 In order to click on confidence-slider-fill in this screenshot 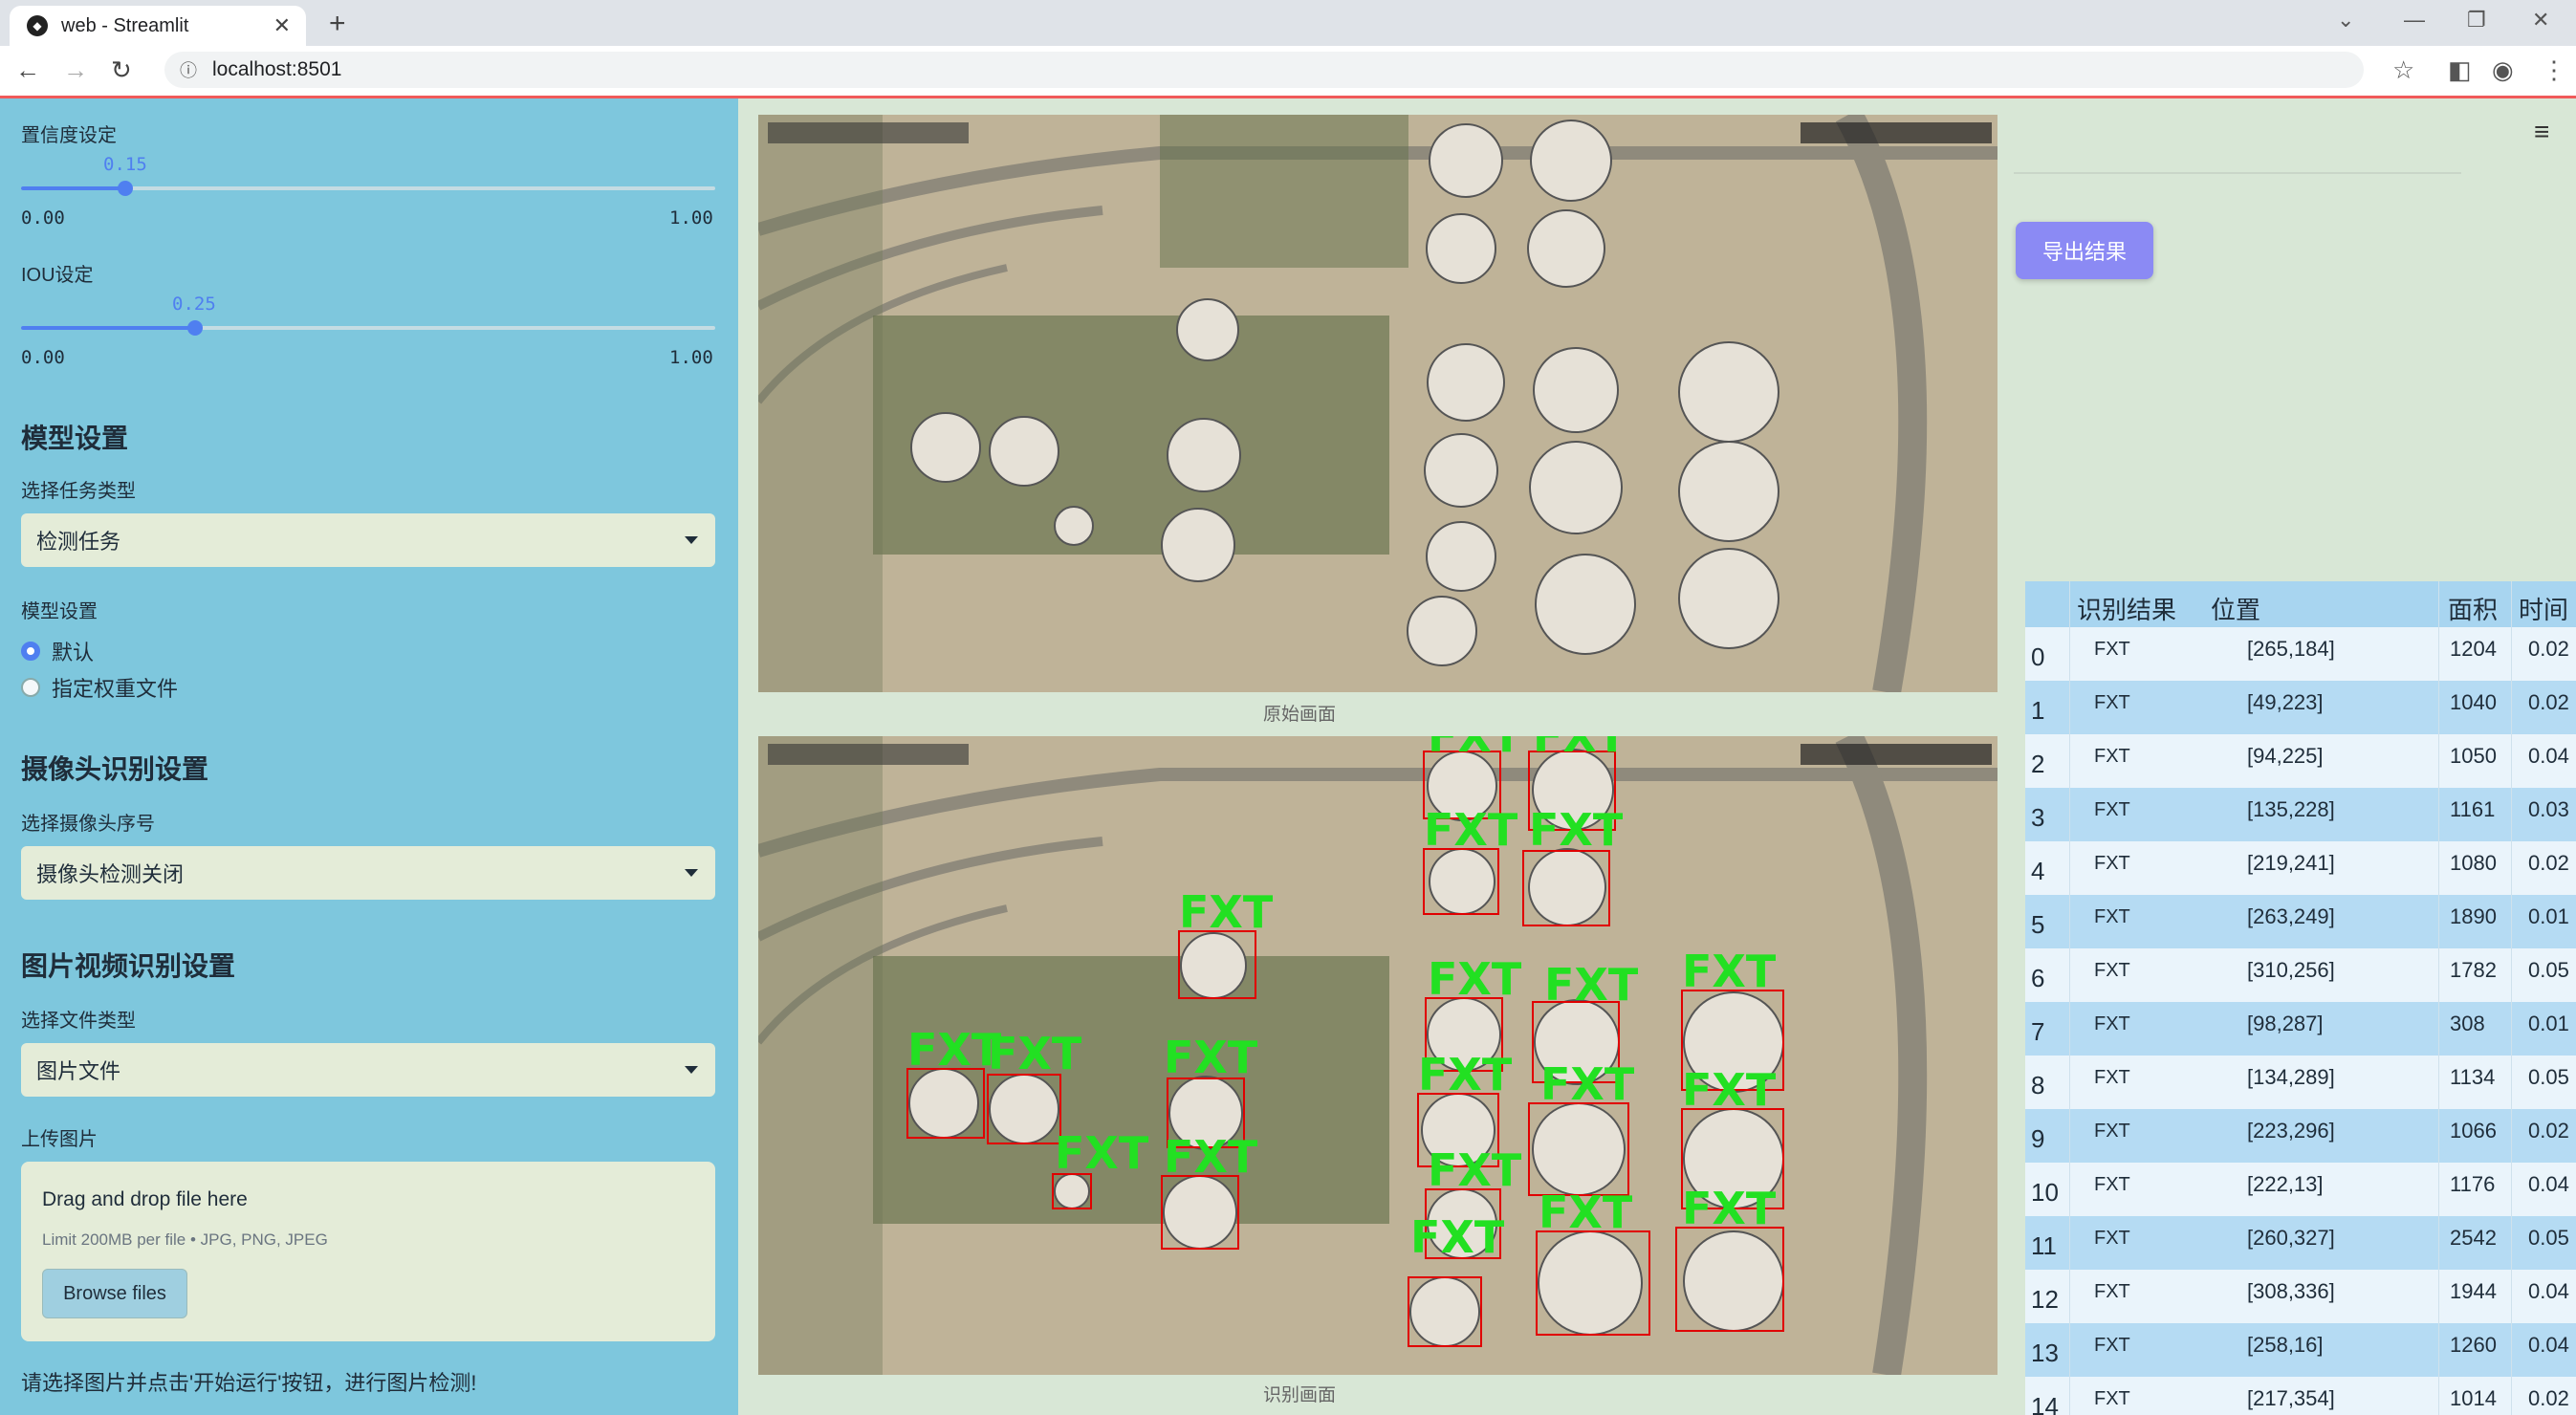, I will do `click(73, 188)`.